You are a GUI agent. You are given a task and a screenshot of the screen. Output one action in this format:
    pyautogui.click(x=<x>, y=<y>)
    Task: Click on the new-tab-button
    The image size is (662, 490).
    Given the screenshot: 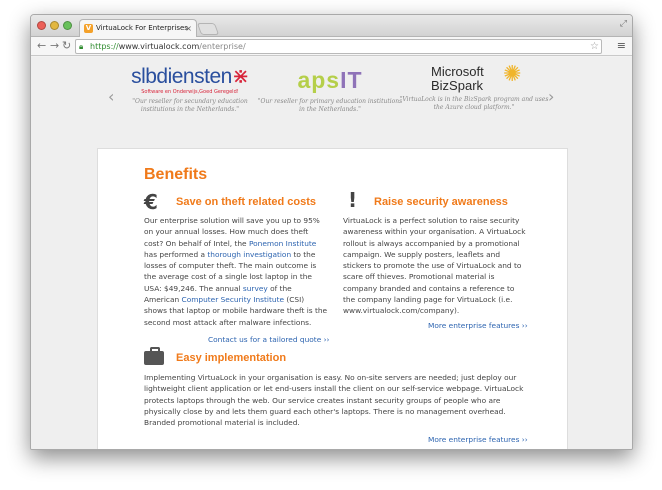 What is the action you would take?
    pyautogui.click(x=208, y=29)
    